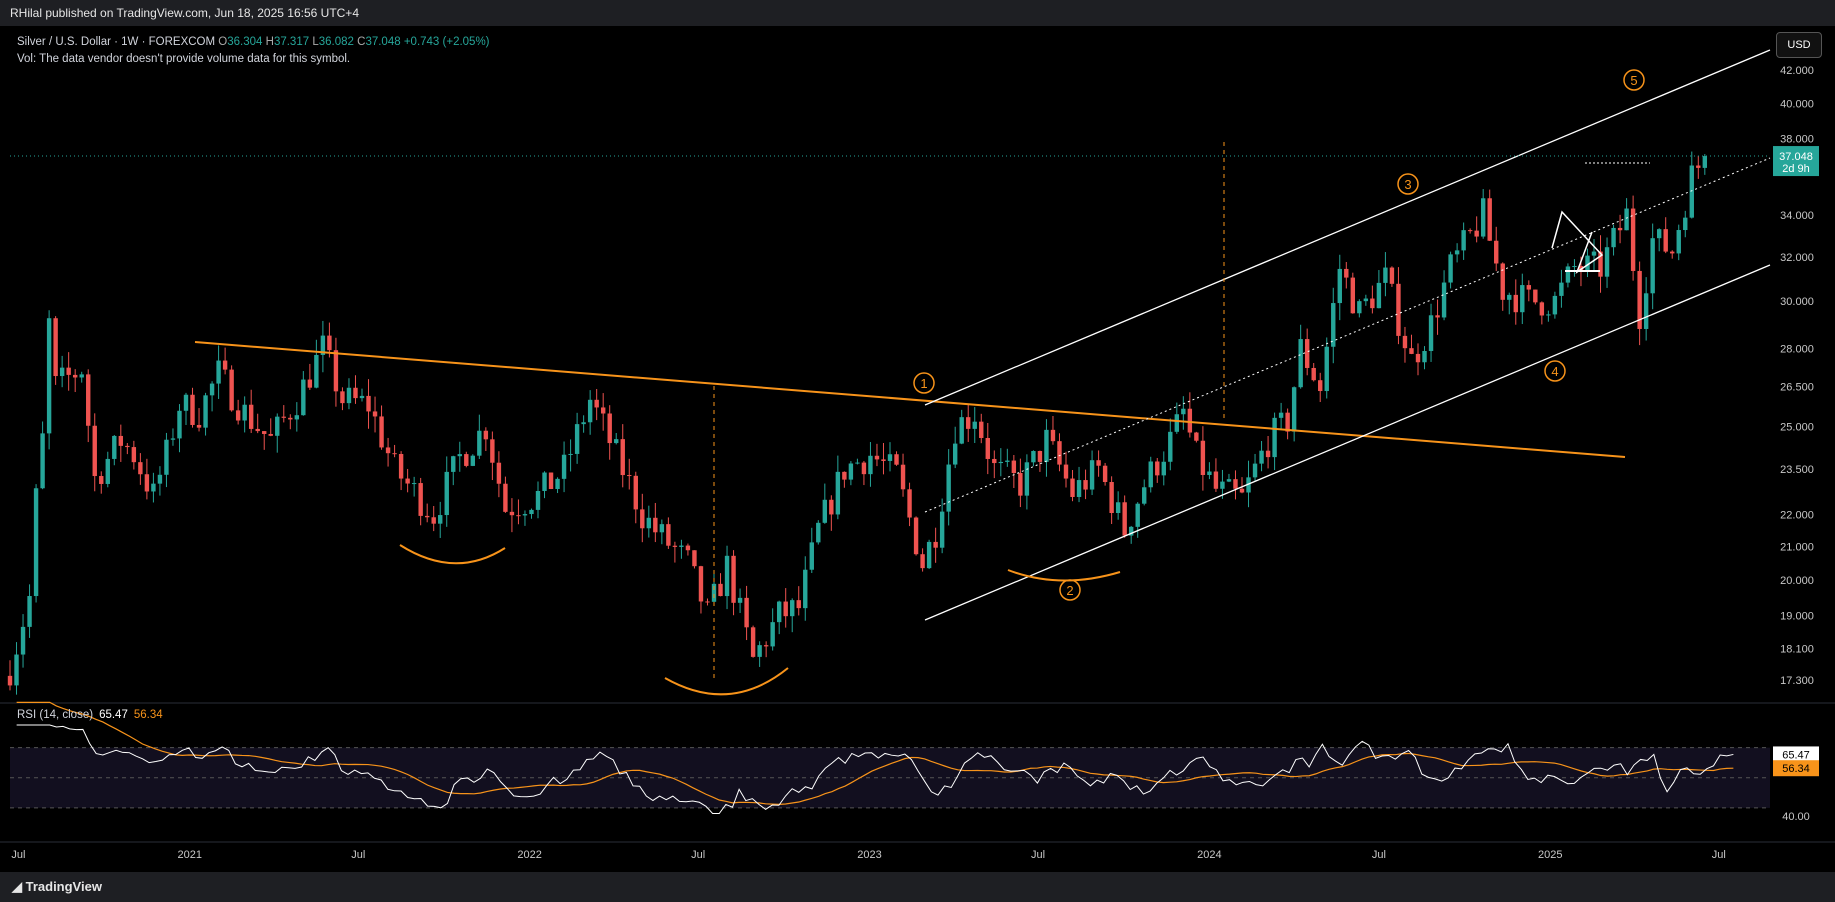 The height and width of the screenshot is (902, 1835). What do you see at coordinates (1209, 855) in the screenshot?
I see `time-tick-7: 2024` at bounding box center [1209, 855].